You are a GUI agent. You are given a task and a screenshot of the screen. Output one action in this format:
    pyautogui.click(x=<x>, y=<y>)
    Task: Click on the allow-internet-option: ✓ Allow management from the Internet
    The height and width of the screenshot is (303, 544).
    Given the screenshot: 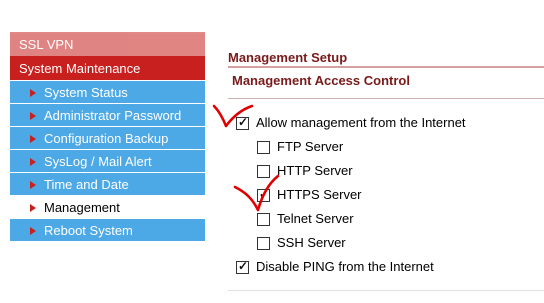 What is the action you would take?
    pyautogui.click(x=376, y=124)
    